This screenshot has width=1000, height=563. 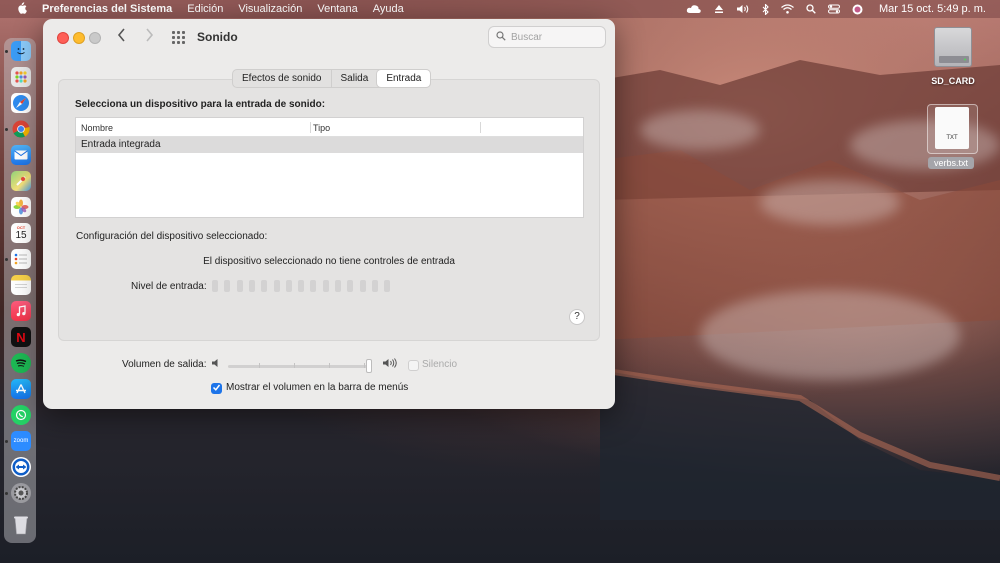 I want to click on teamviewer-icon, so click(x=21, y=467).